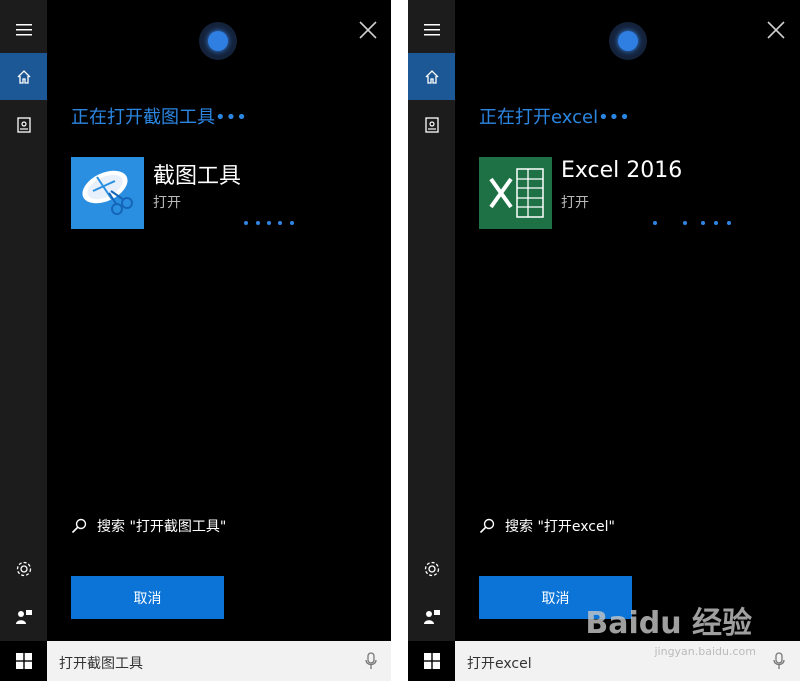 The image size is (800, 681). What do you see at coordinates (162, 527) in the screenshot?
I see `search-hint-text: 搜索 "打开截图工具"` at bounding box center [162, 527].